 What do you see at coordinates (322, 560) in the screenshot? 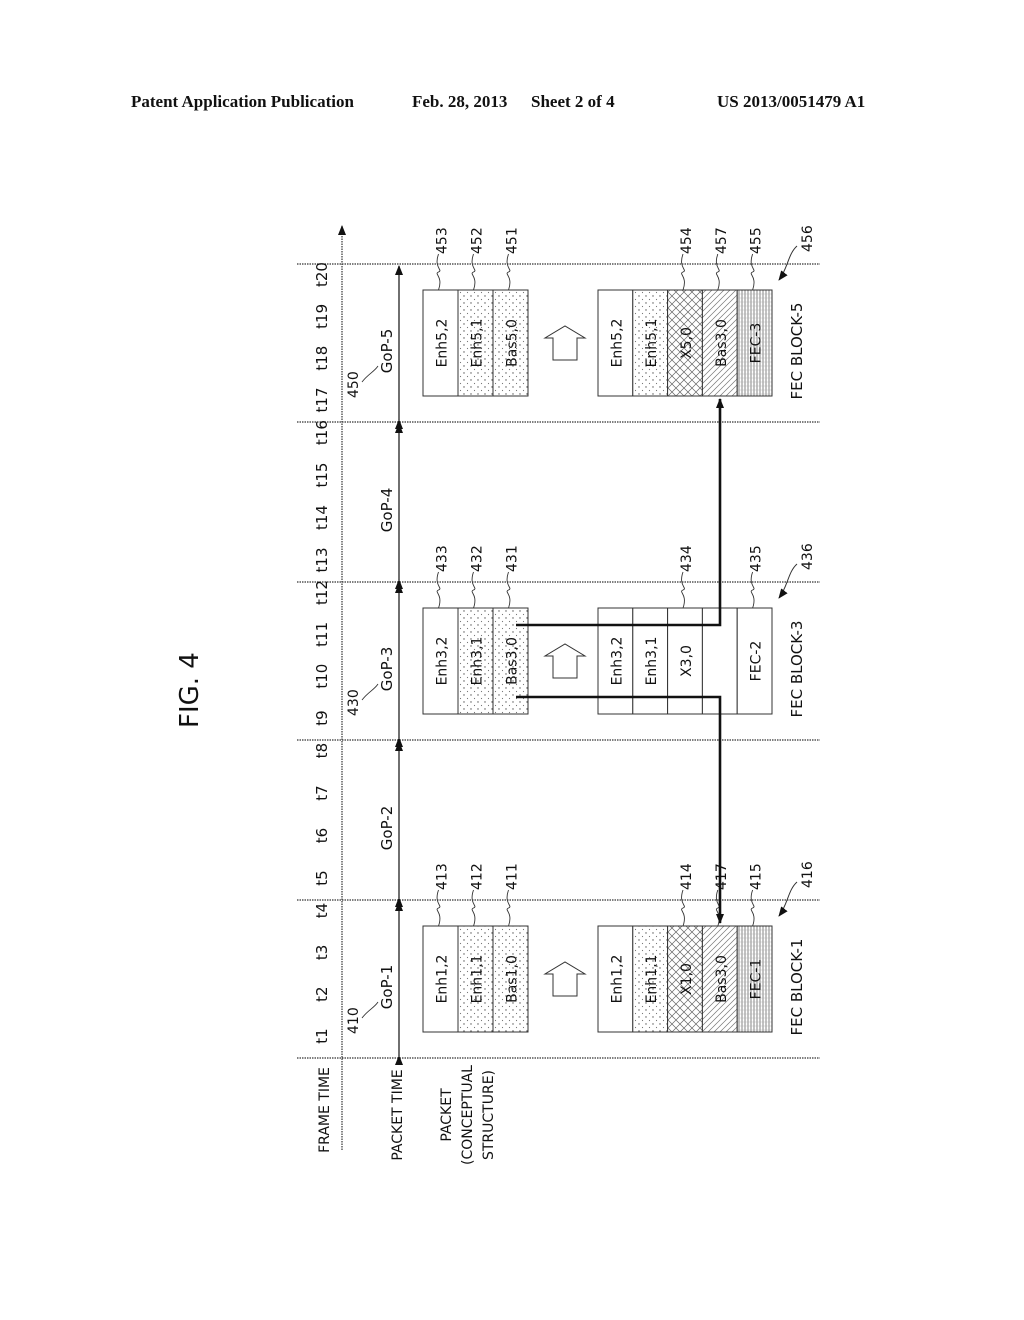
I see `frame-time-label: t13` at bounding box center [322, 560].